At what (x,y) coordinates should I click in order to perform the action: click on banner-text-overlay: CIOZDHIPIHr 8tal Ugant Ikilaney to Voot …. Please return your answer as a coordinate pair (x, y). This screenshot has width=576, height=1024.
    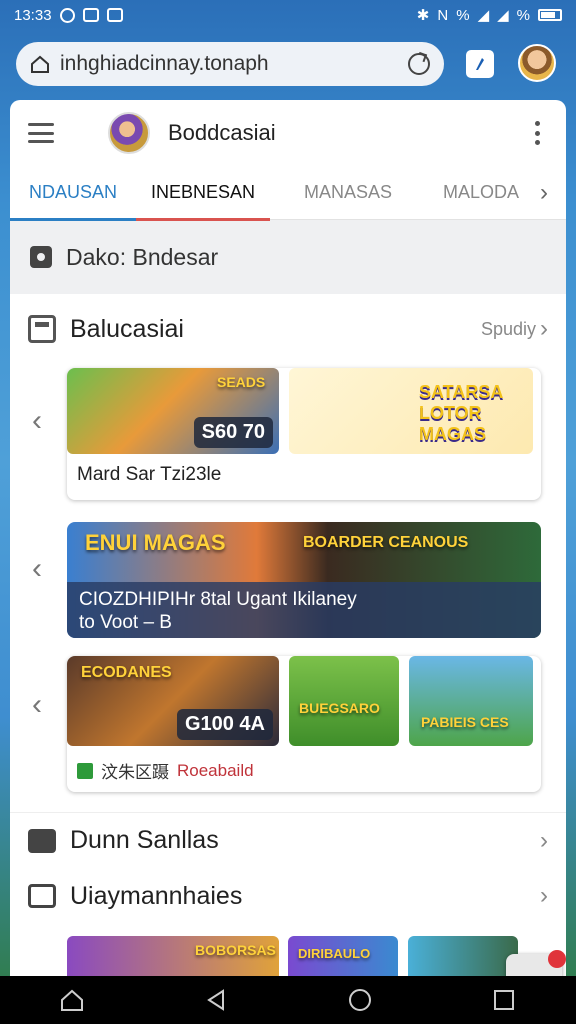
    Looking at the image, I should click on (304, 610).